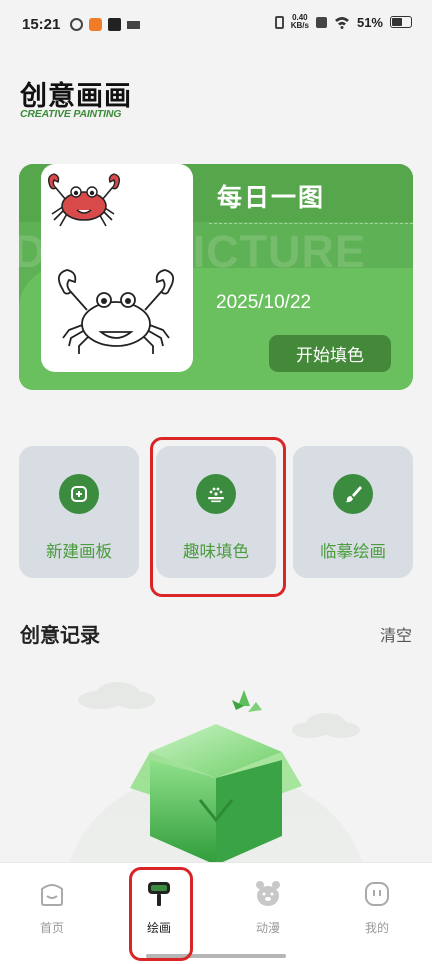 This screenshot has height=964, width=432. I want to click on crown-icon, so click(133, 25).